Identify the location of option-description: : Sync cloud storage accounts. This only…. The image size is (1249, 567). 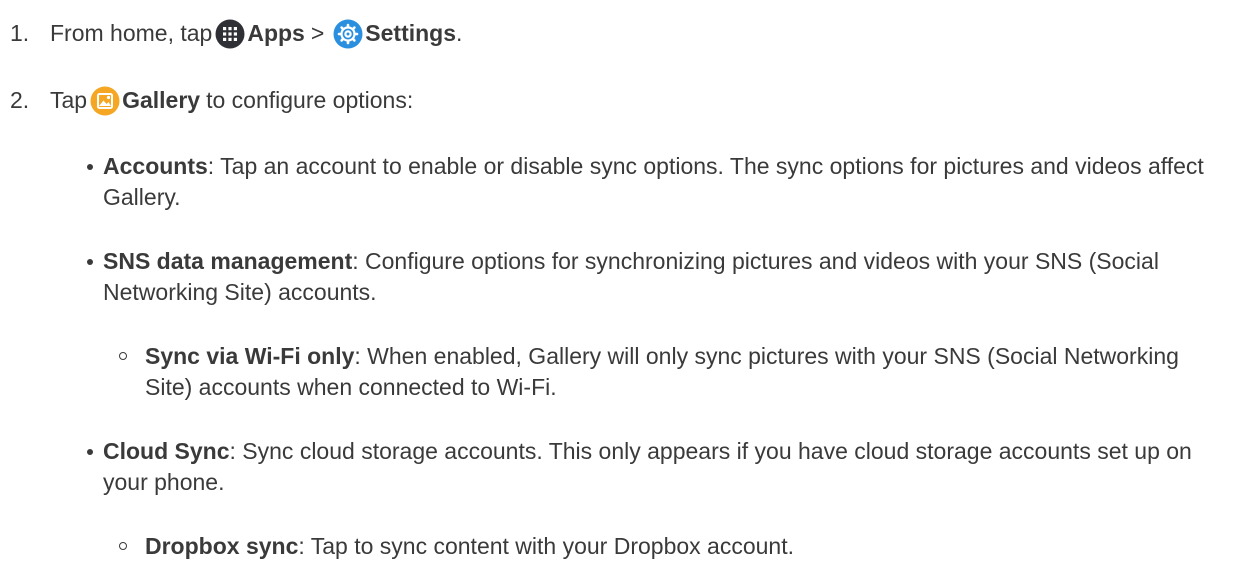
(647, 466).